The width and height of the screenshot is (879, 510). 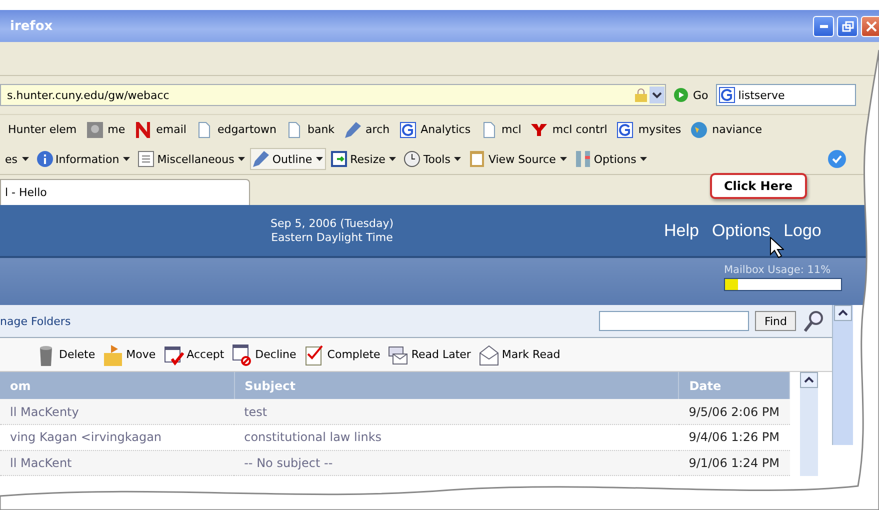 What do you see at coordinates (699, 130) in the screenshot?
I see `globe-icon` at bounding box center [699, 130].